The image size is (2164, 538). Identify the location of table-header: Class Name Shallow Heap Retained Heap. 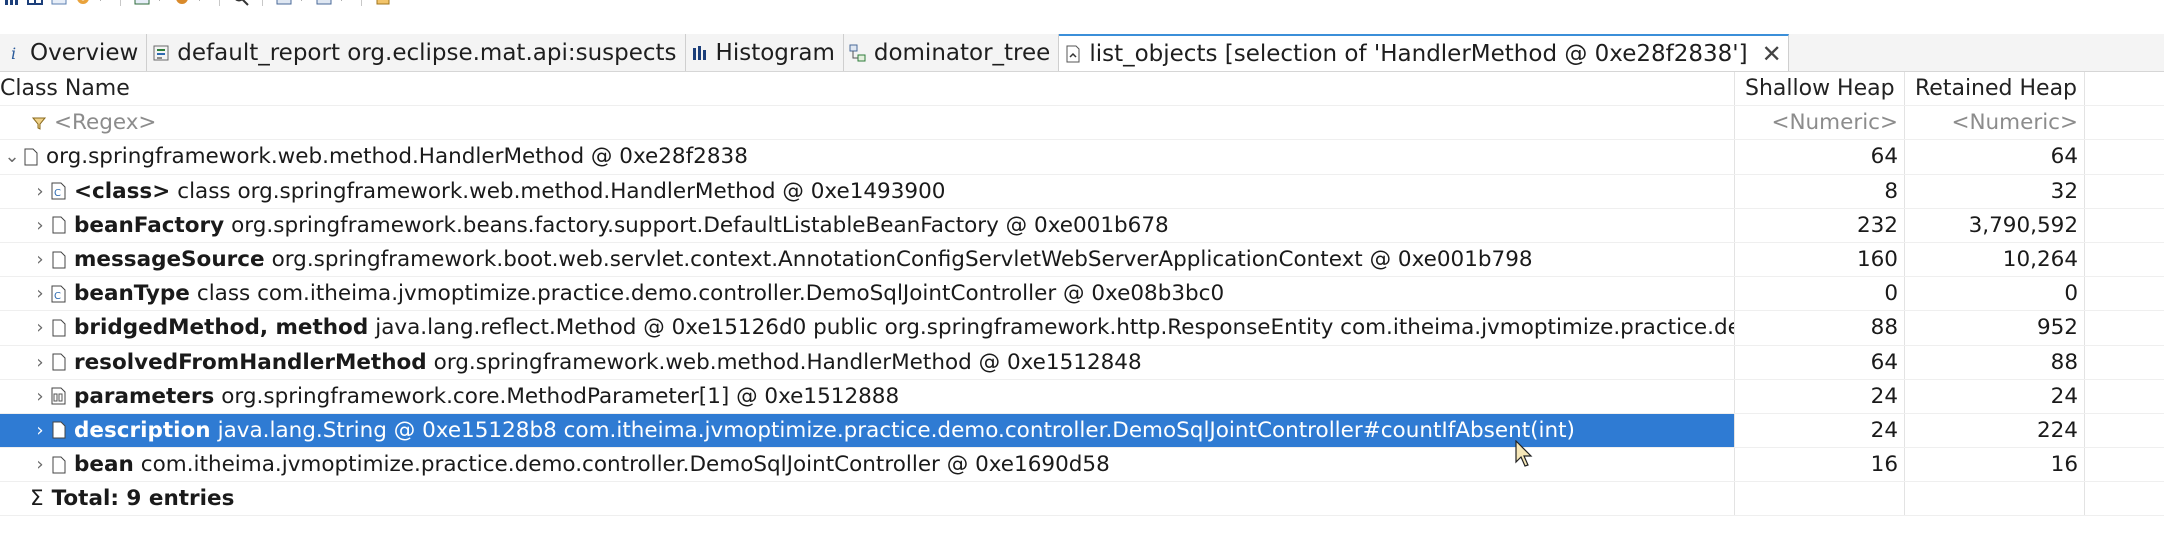
(1082, 89).